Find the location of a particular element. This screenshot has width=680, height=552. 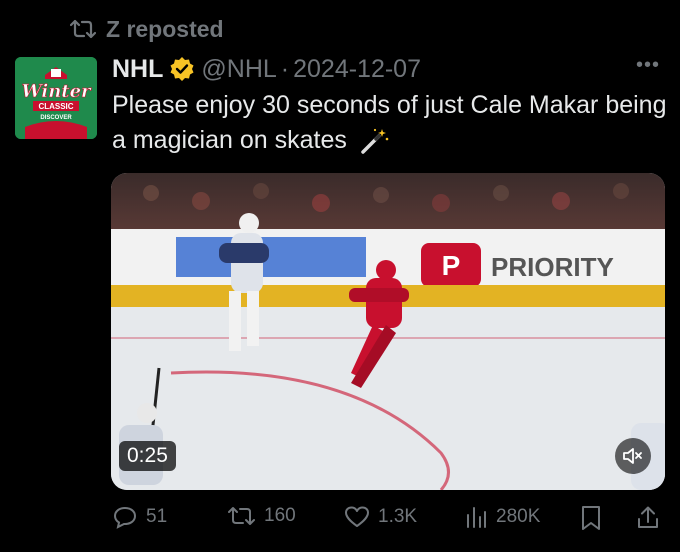

svg-text: P is located at coordinates (451, 265).